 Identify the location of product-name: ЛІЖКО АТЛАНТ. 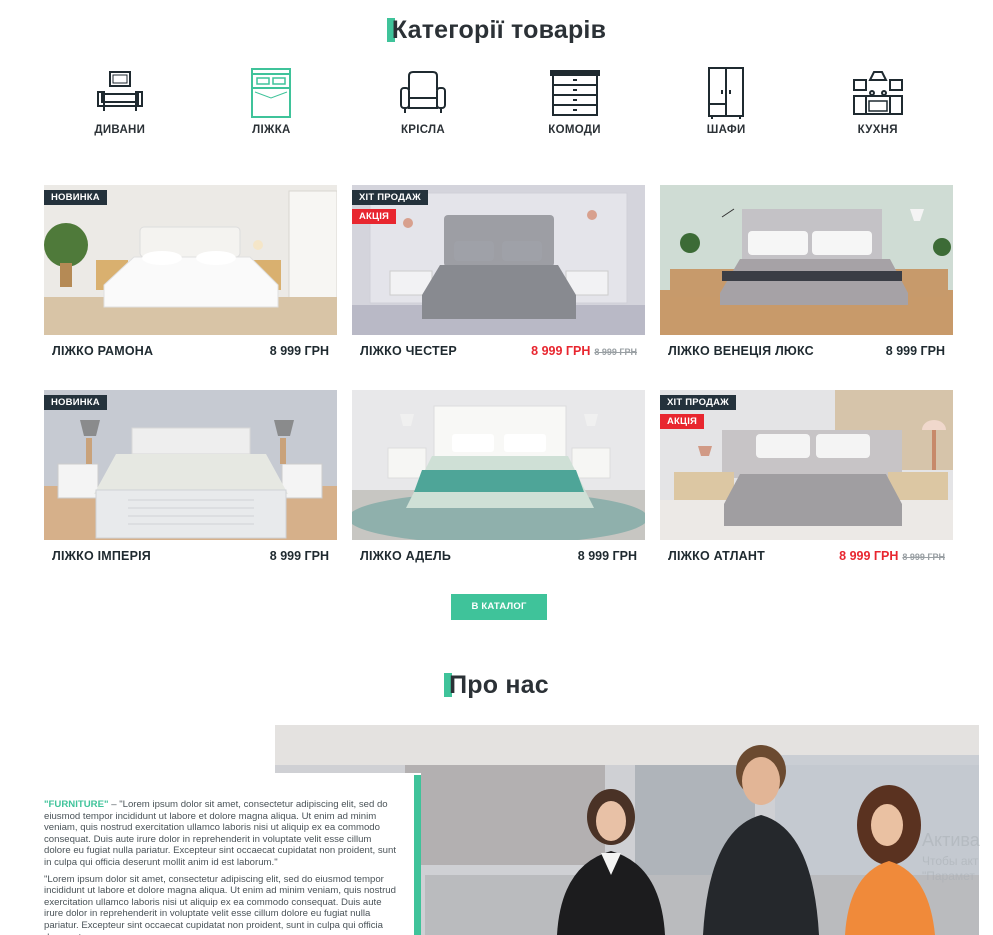
(716, 556).